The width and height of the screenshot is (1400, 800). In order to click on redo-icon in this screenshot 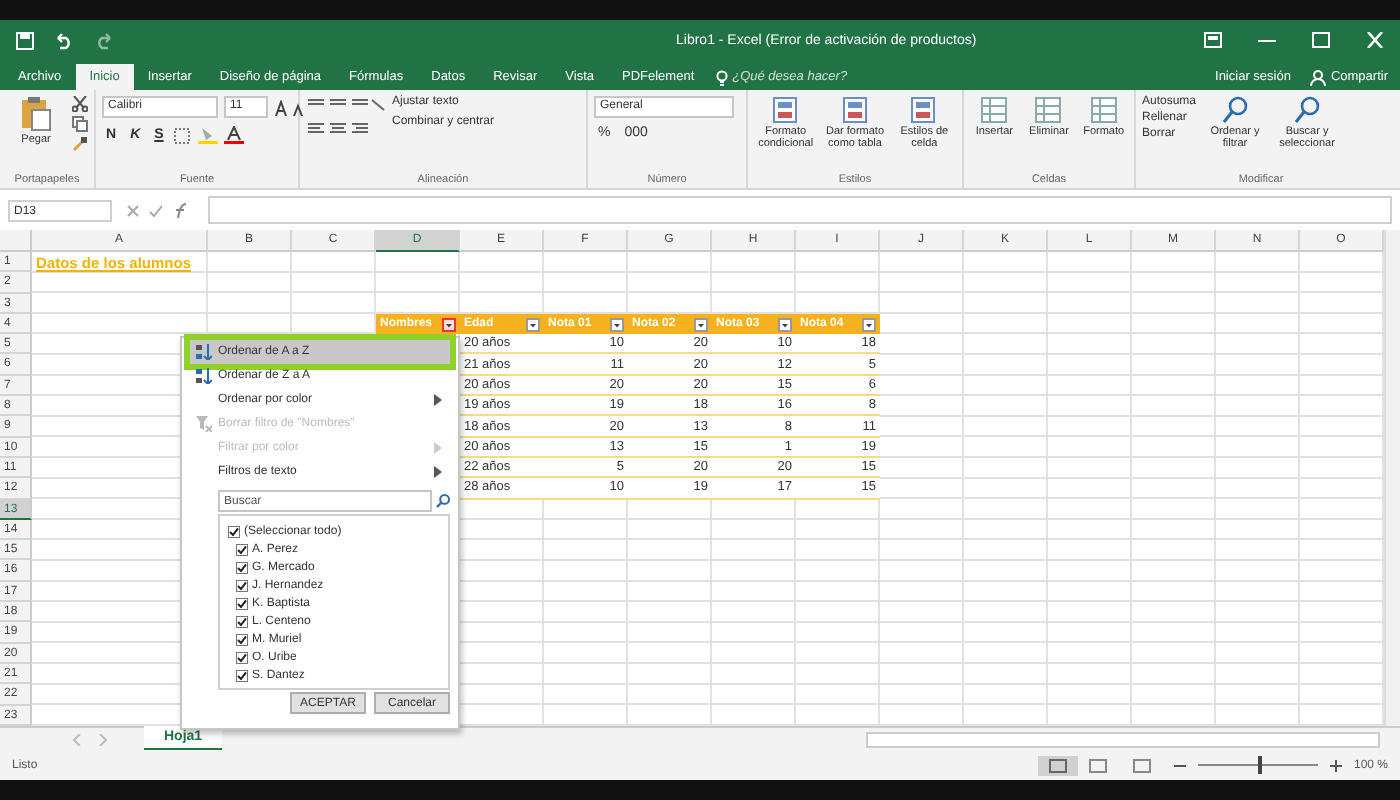, I will do `click(104, 40)`.